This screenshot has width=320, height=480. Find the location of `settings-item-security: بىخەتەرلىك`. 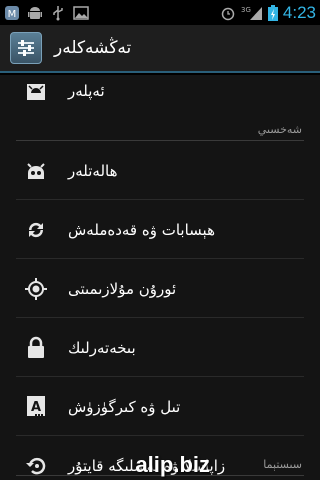

settings-item-security: بىخەتەرلىك is located at coordinates (160, 348).